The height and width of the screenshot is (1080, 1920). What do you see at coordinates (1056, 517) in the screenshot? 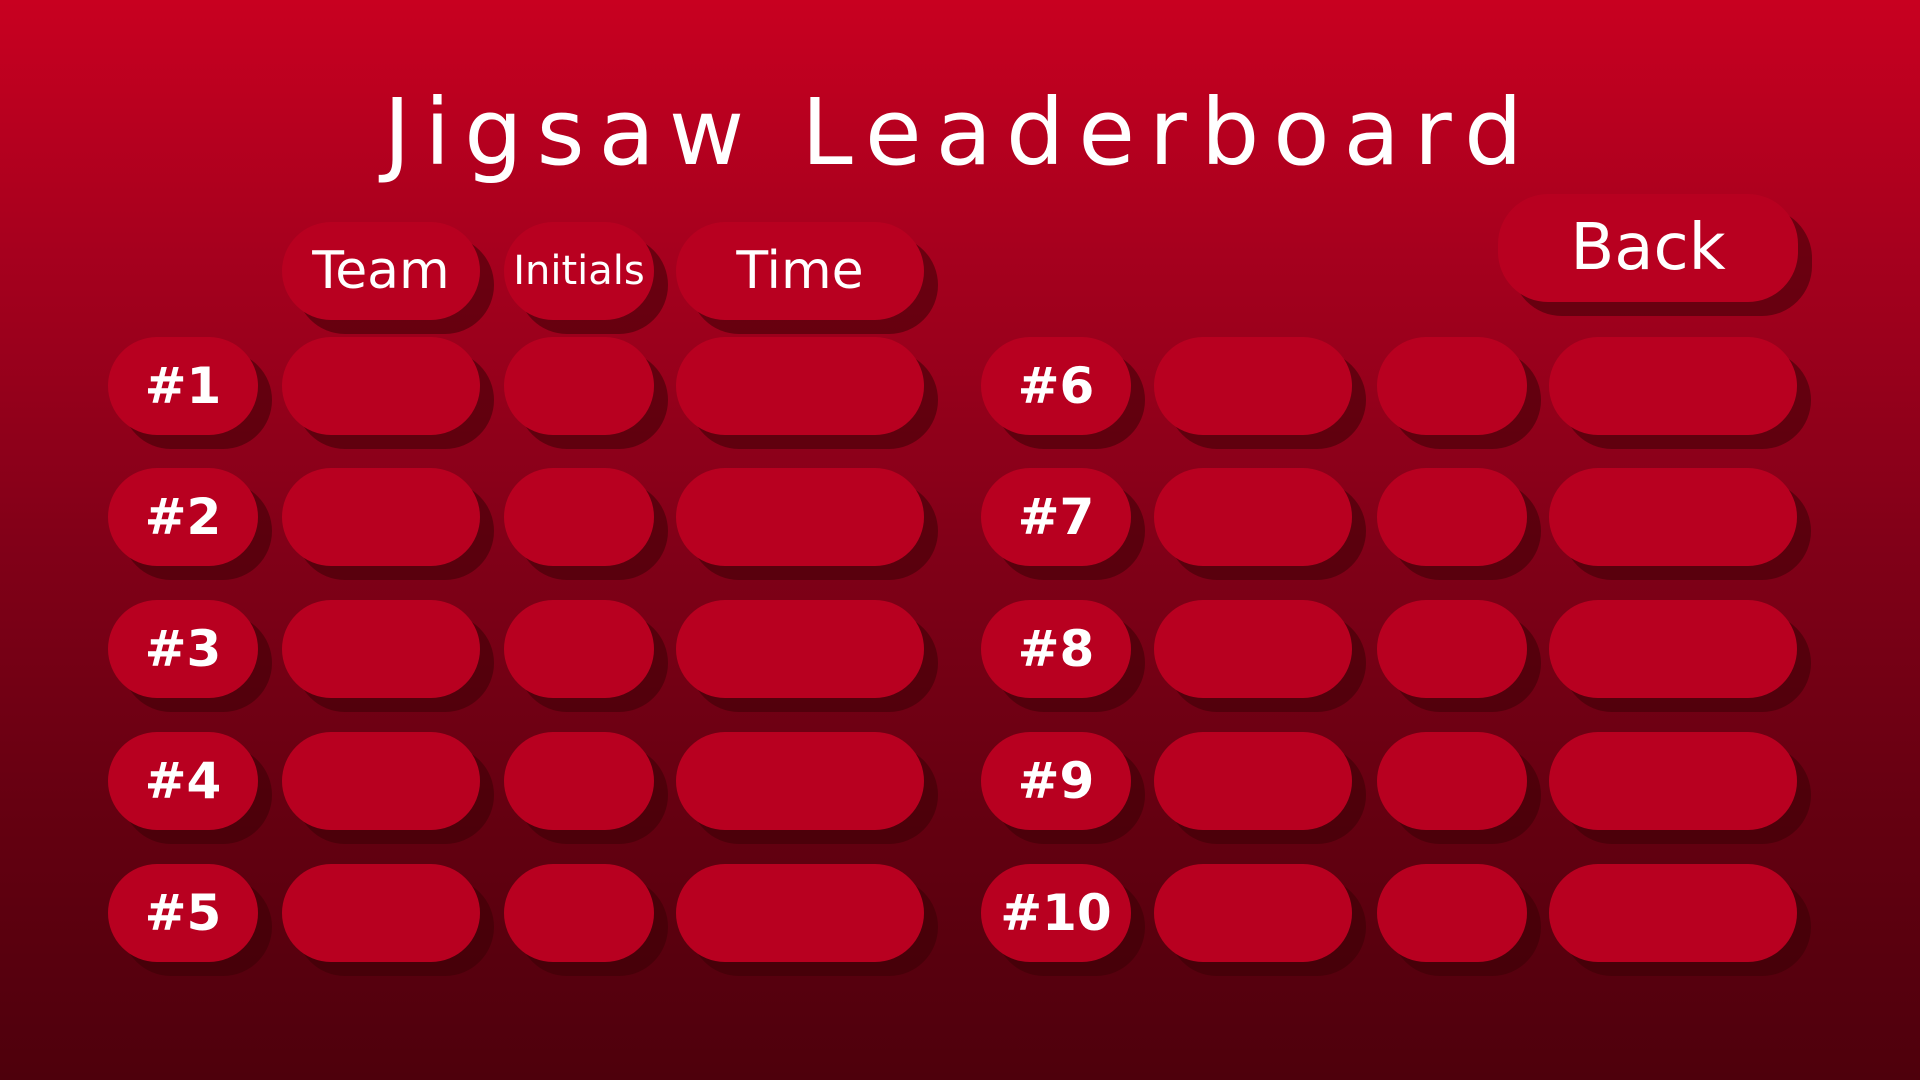
I see `rank-badge: #7` at bounding box center [1056, 517].